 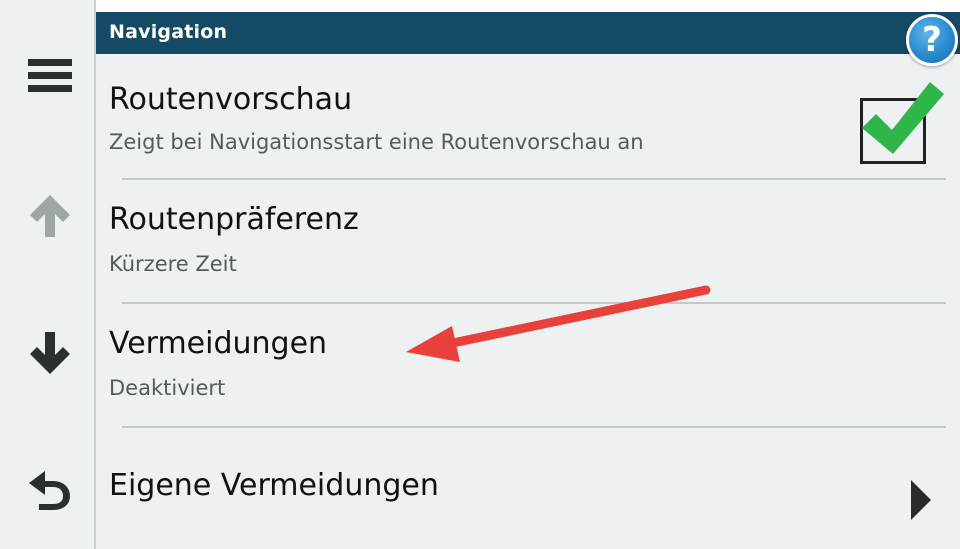 I want to click on setting-title: Routenvorschau, so click(x=231, y=99).